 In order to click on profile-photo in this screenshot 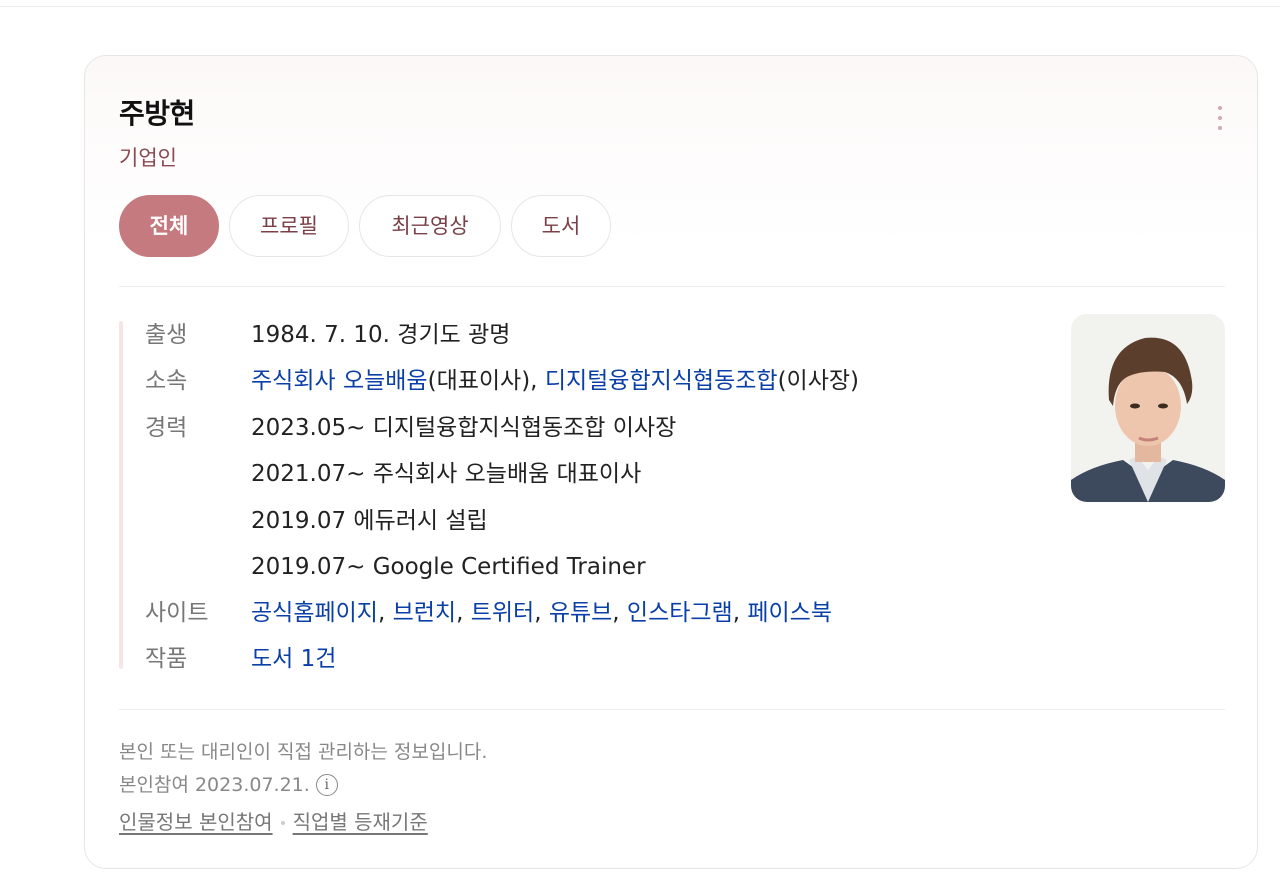, I will do `click(1148, 408)`.